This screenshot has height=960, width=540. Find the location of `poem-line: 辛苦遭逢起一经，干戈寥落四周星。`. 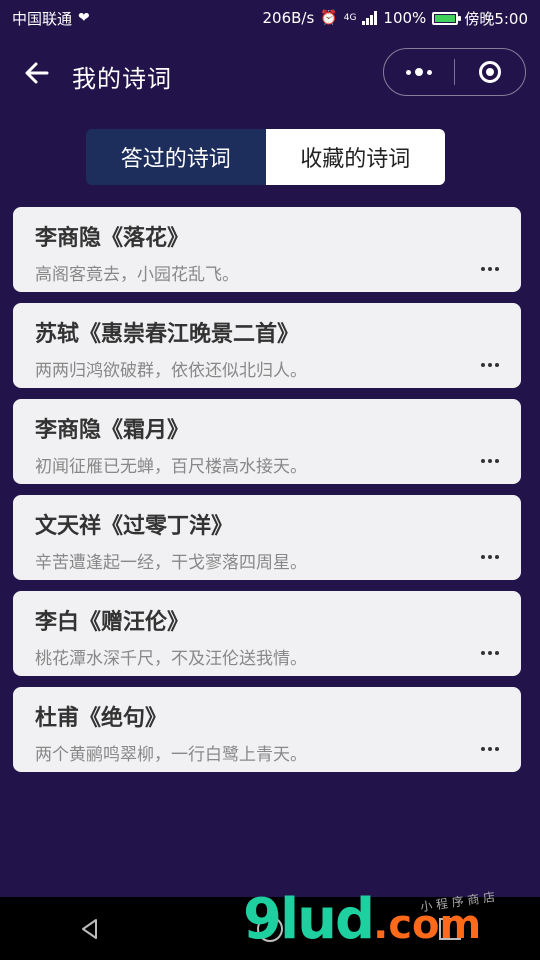

poem-line: 辛苦遭逢起一经，干戈寥落四周星。 is located at coordinates (171, 563).